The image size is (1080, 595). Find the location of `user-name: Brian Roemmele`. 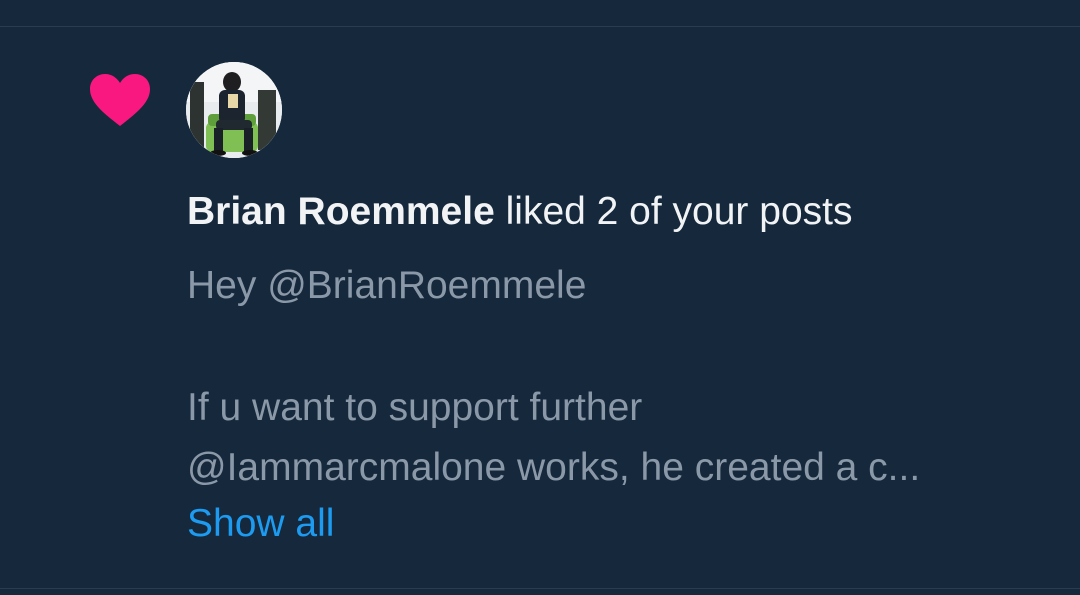

user-name: Brian Roemmele is located at coordinates (341, 211).